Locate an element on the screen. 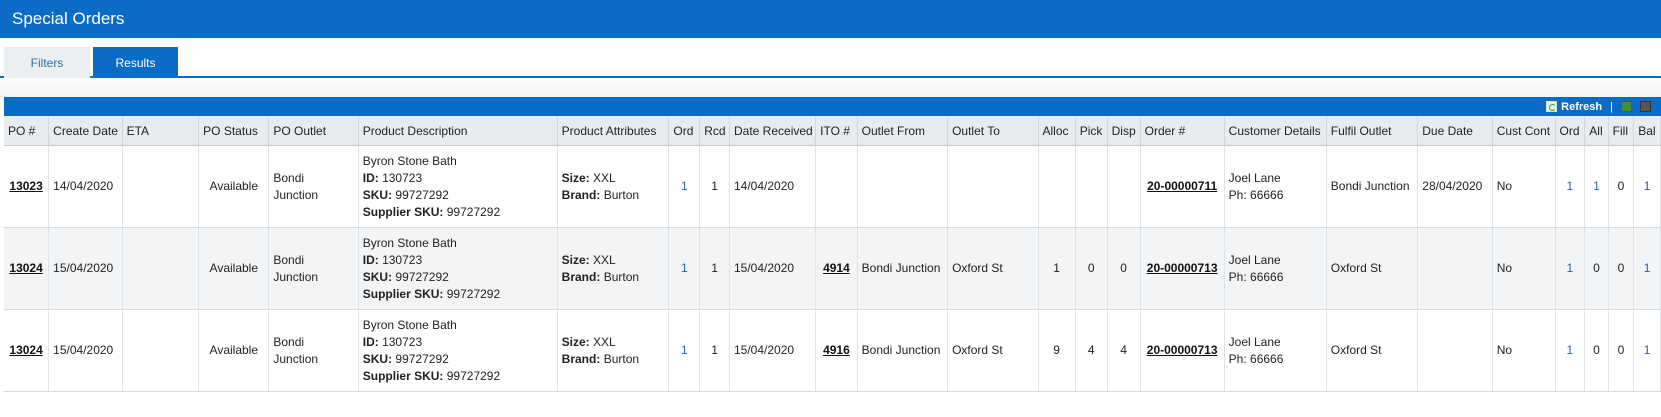  ord2-cell: 1 is located at coordinates (1570, 350).